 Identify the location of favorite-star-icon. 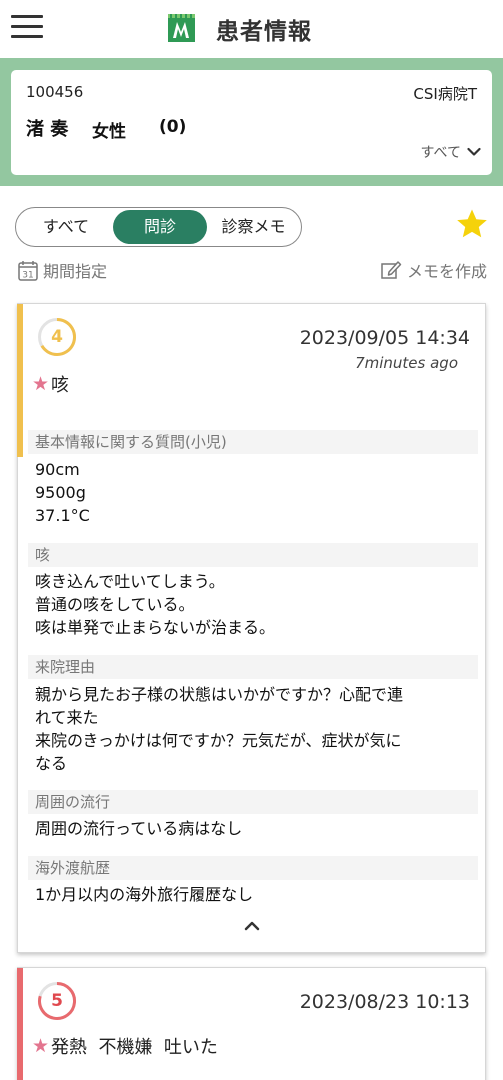
(472, 224).